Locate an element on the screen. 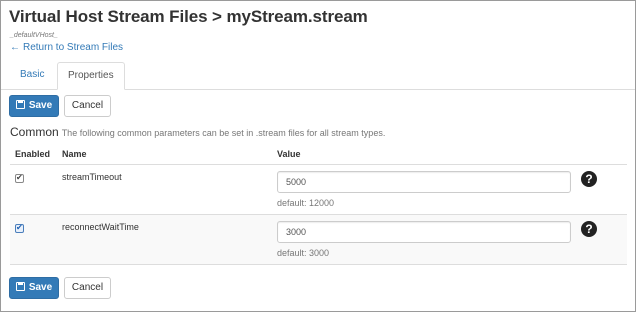 The width and height of the screenshot is (636, 312). column-header-value: Value is located at coordinates (289, 154).